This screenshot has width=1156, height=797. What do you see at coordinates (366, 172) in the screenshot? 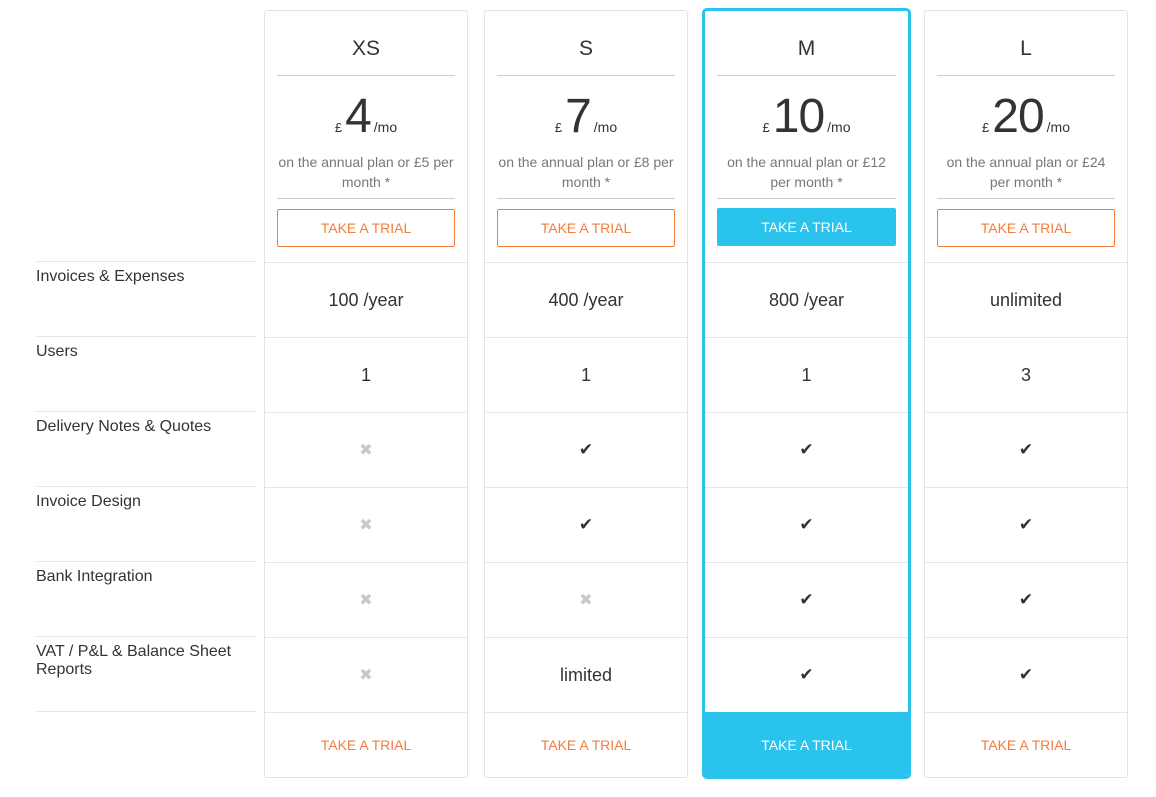
I see `price-note: on the annual plan or £5 per month *` at bounding box center [366, 172].